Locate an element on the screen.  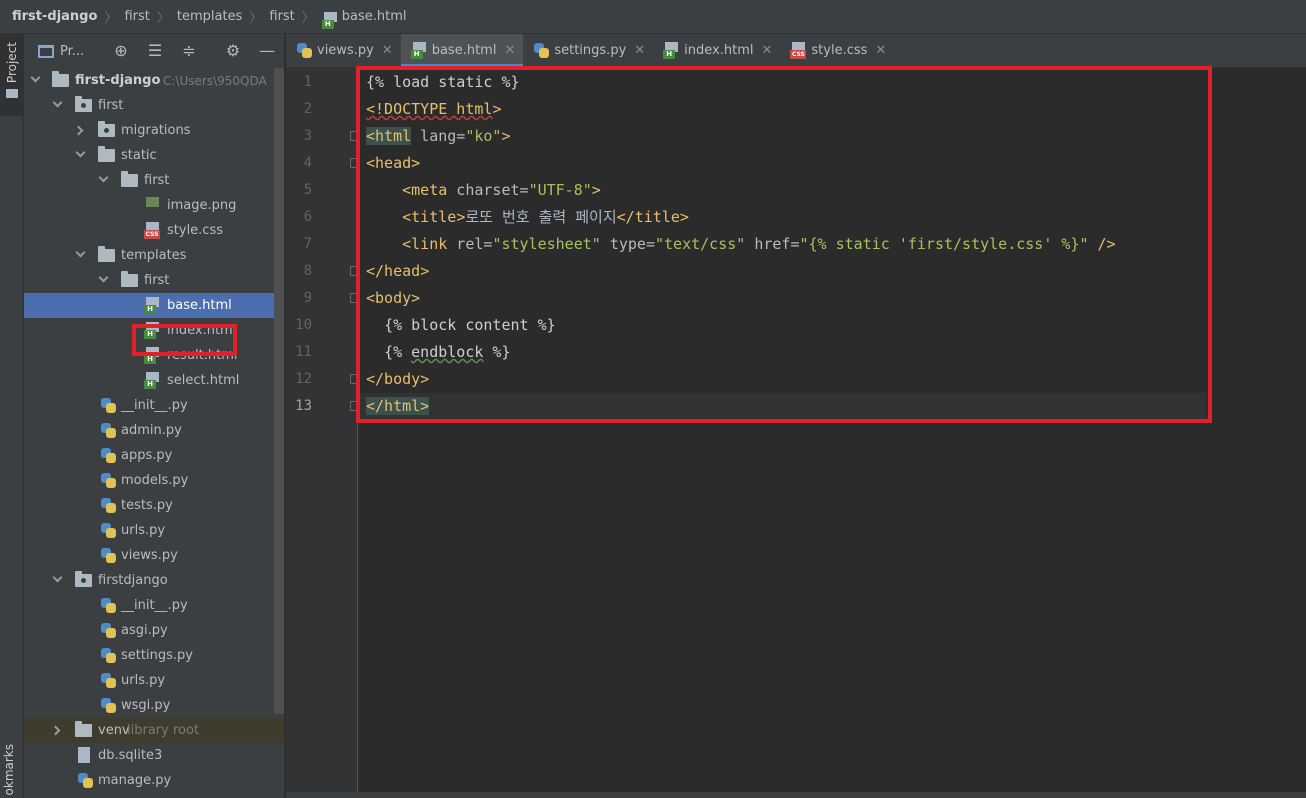
tree-item-file: manage.py is located at coordinates (154, 780).